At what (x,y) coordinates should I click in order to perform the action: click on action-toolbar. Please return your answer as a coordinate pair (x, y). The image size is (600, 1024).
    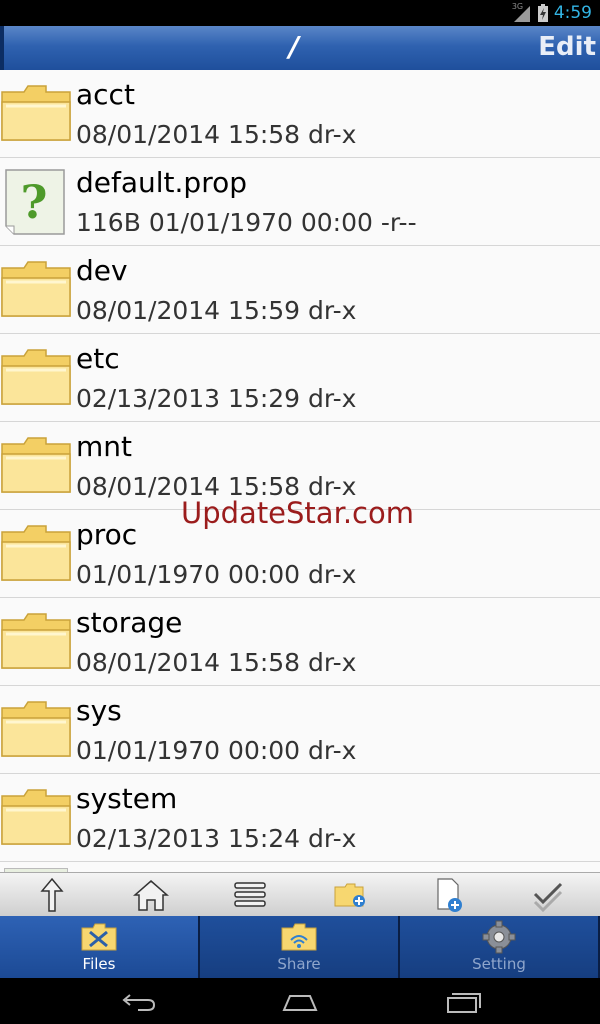
    Looking at the image, I should click on (300, 894).